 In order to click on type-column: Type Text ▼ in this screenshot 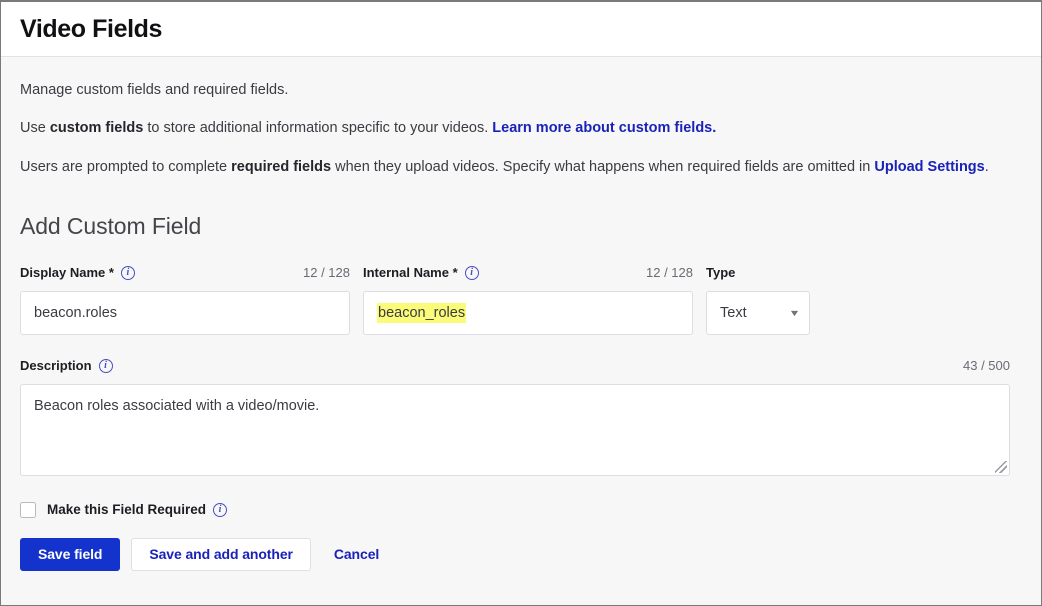, I will do `click(758, 299)`.